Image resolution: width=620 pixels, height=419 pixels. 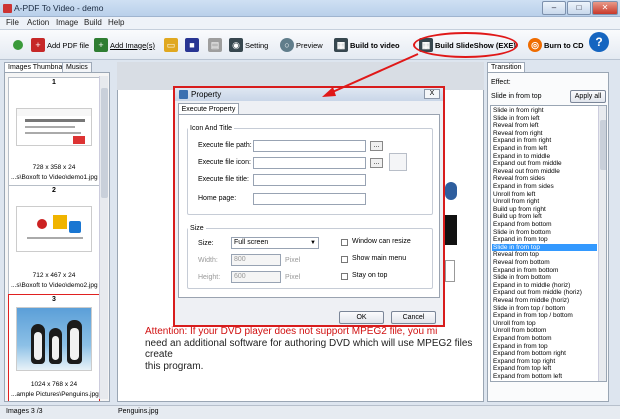 I want to click on transition-item: Expand from top left, so click(x=544, y=369).